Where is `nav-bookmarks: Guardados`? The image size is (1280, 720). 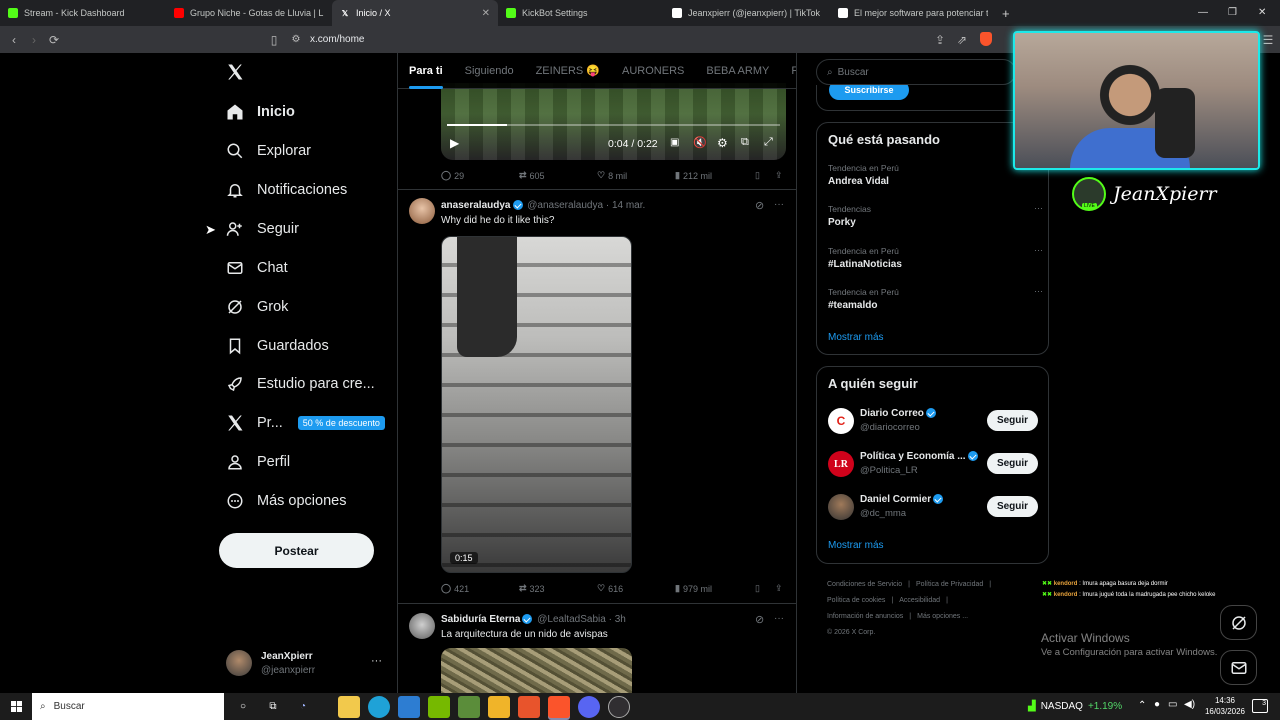 nav-bookmarks: Guardados is located at coordinates (277, 346).